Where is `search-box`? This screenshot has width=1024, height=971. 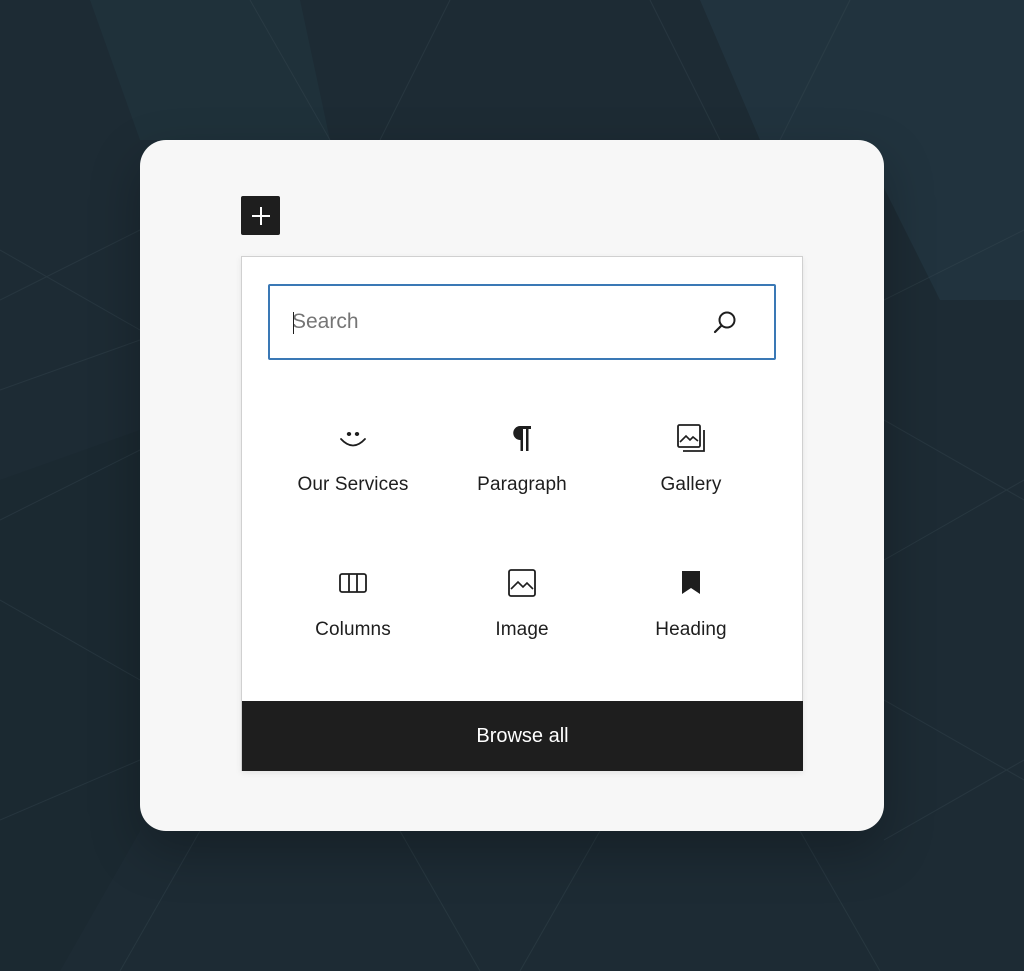
search-box is located at coordinates (522, 322).